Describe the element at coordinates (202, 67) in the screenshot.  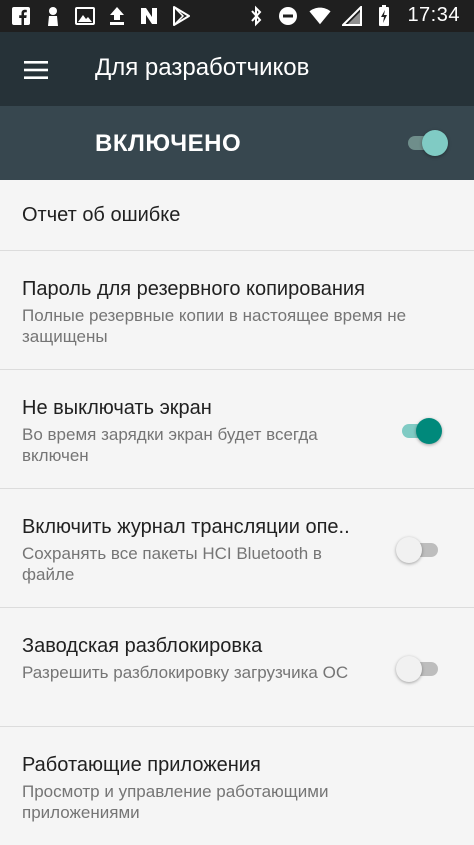
I see `page-title: Для разработчиков` at that location.